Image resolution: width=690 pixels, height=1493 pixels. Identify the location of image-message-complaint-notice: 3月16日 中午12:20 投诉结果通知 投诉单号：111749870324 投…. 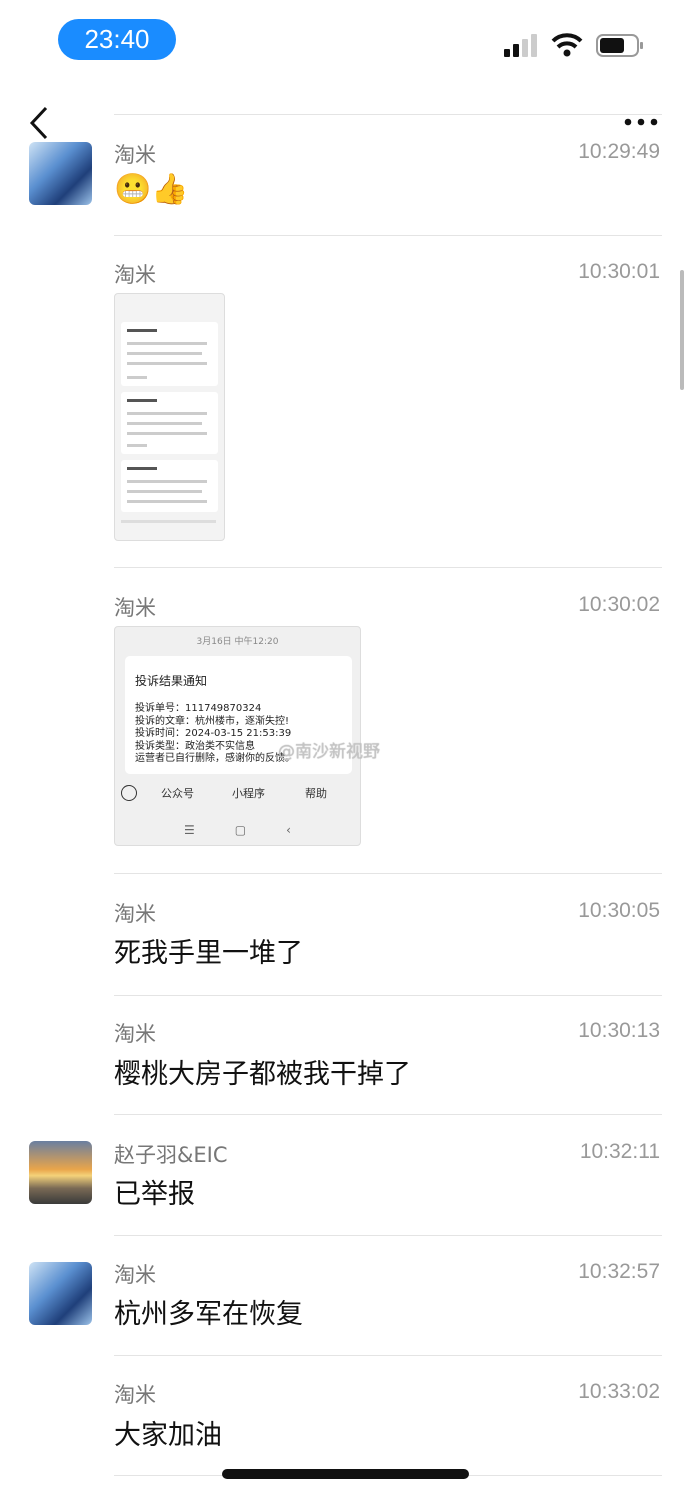
(237, 736).